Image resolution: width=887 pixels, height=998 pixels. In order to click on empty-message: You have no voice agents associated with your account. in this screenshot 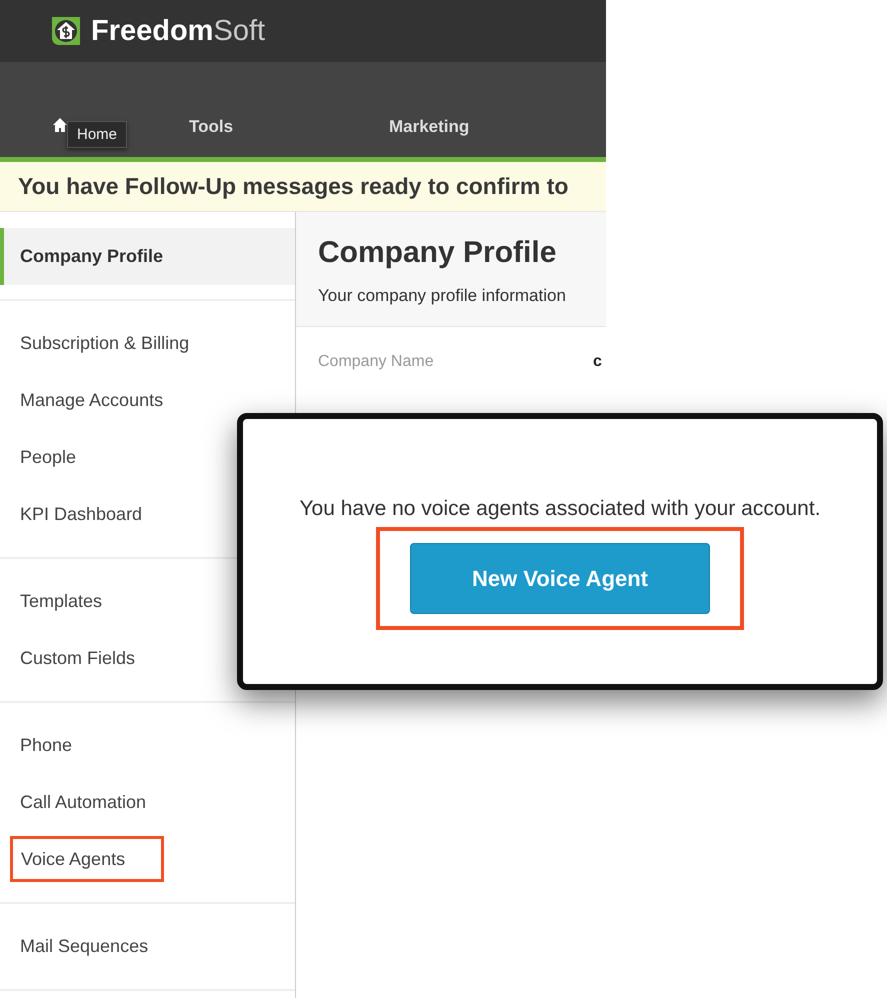, I will do `click(560, 509)`.